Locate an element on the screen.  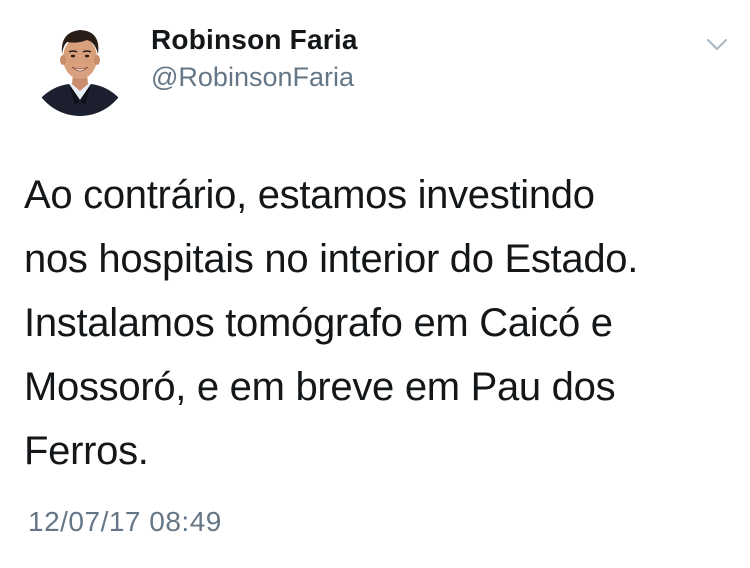
user-display-name: Robinson Faria is located at coordinates (254, 40).